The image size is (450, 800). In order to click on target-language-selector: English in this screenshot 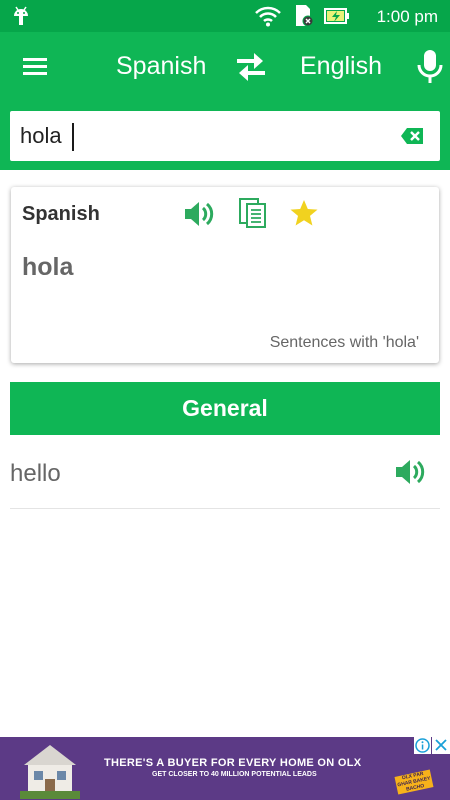, I will do `click(341, 66)`.